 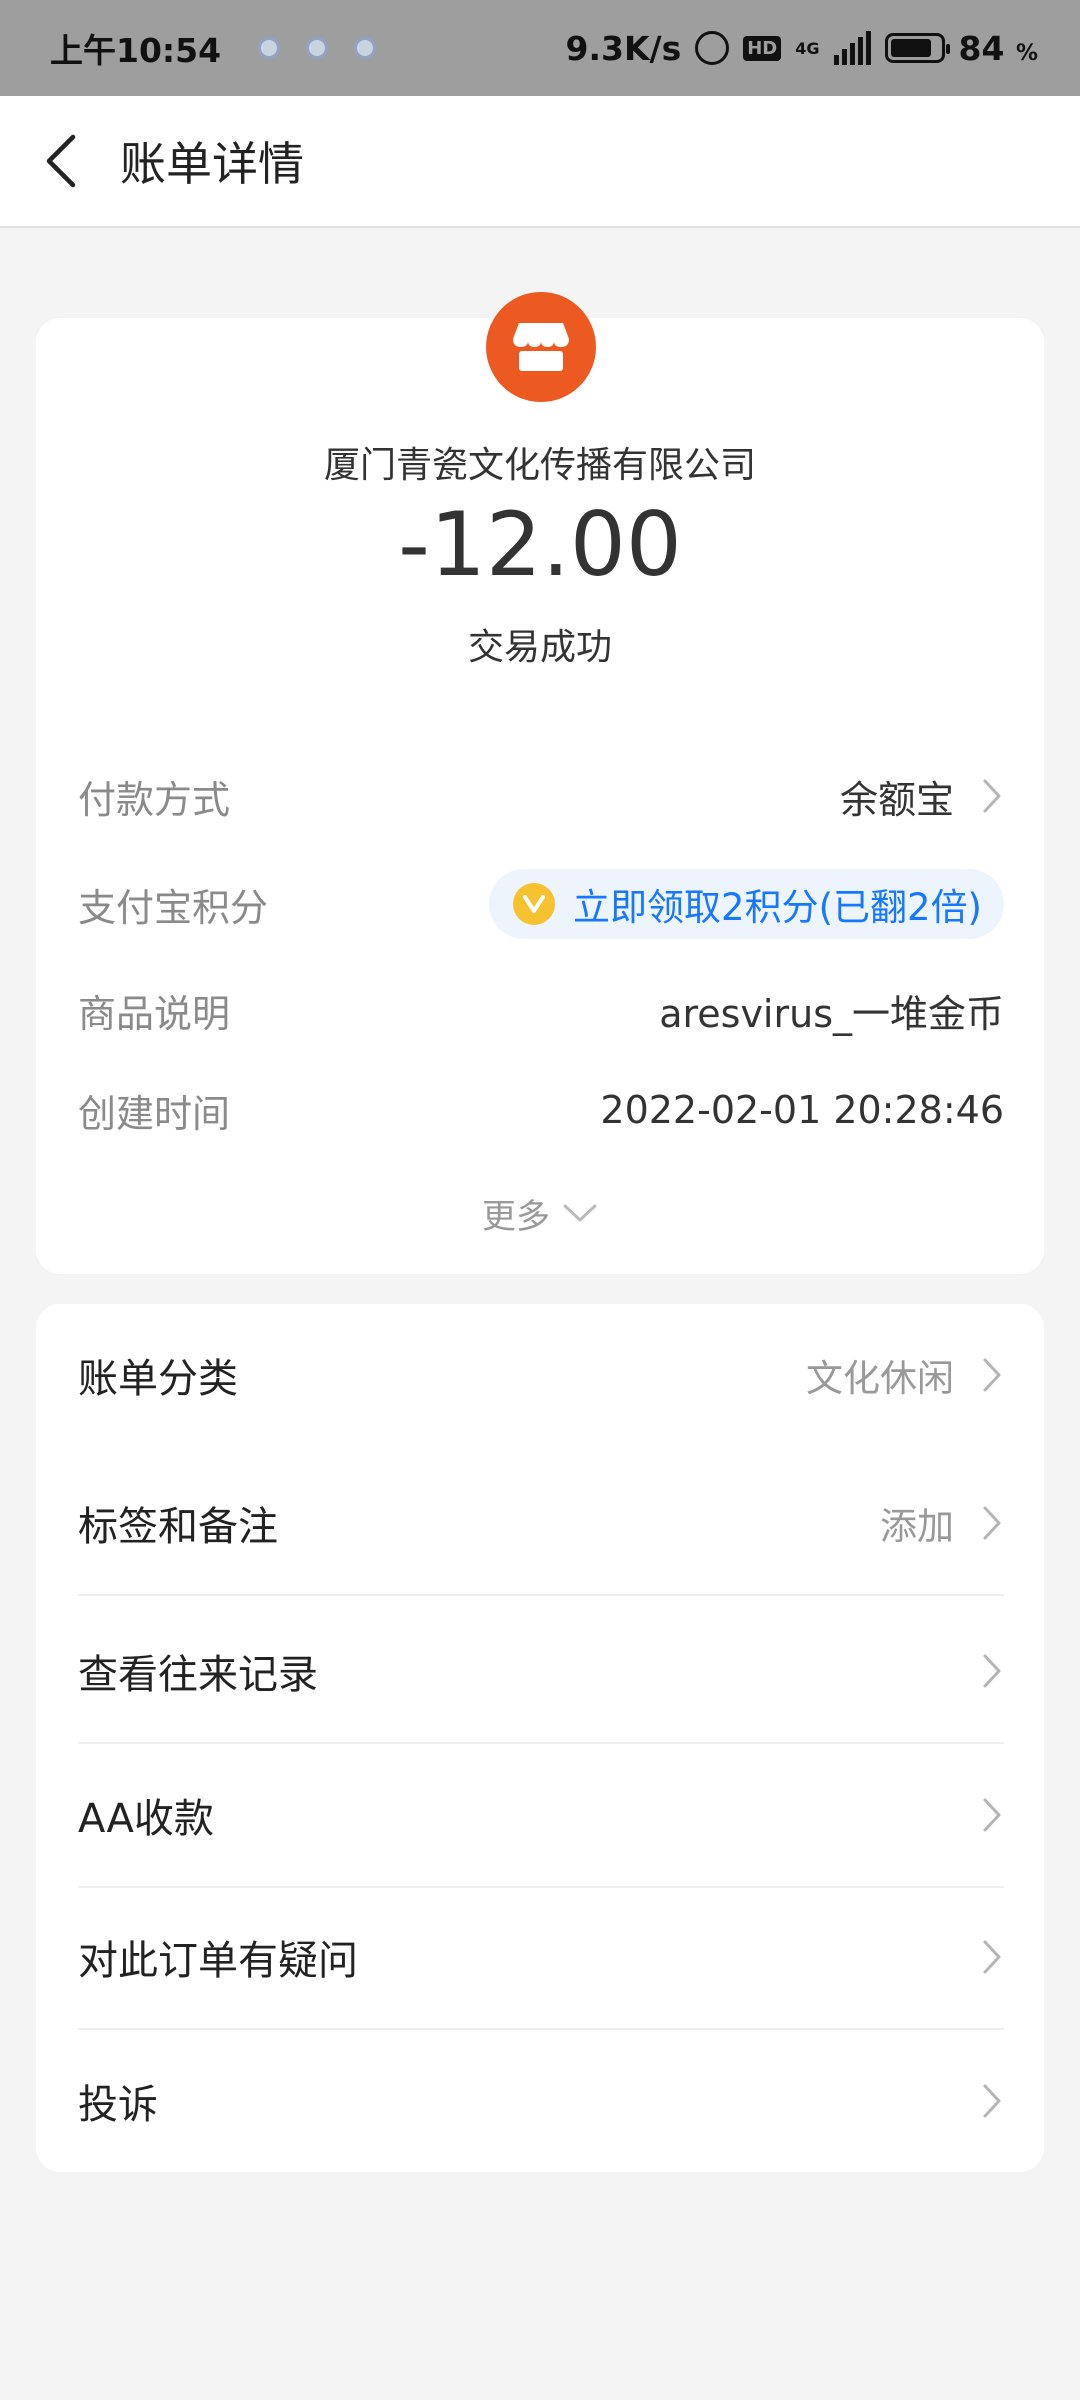 I want to click on app-header: 账单详情, so click(x=540, y=162).